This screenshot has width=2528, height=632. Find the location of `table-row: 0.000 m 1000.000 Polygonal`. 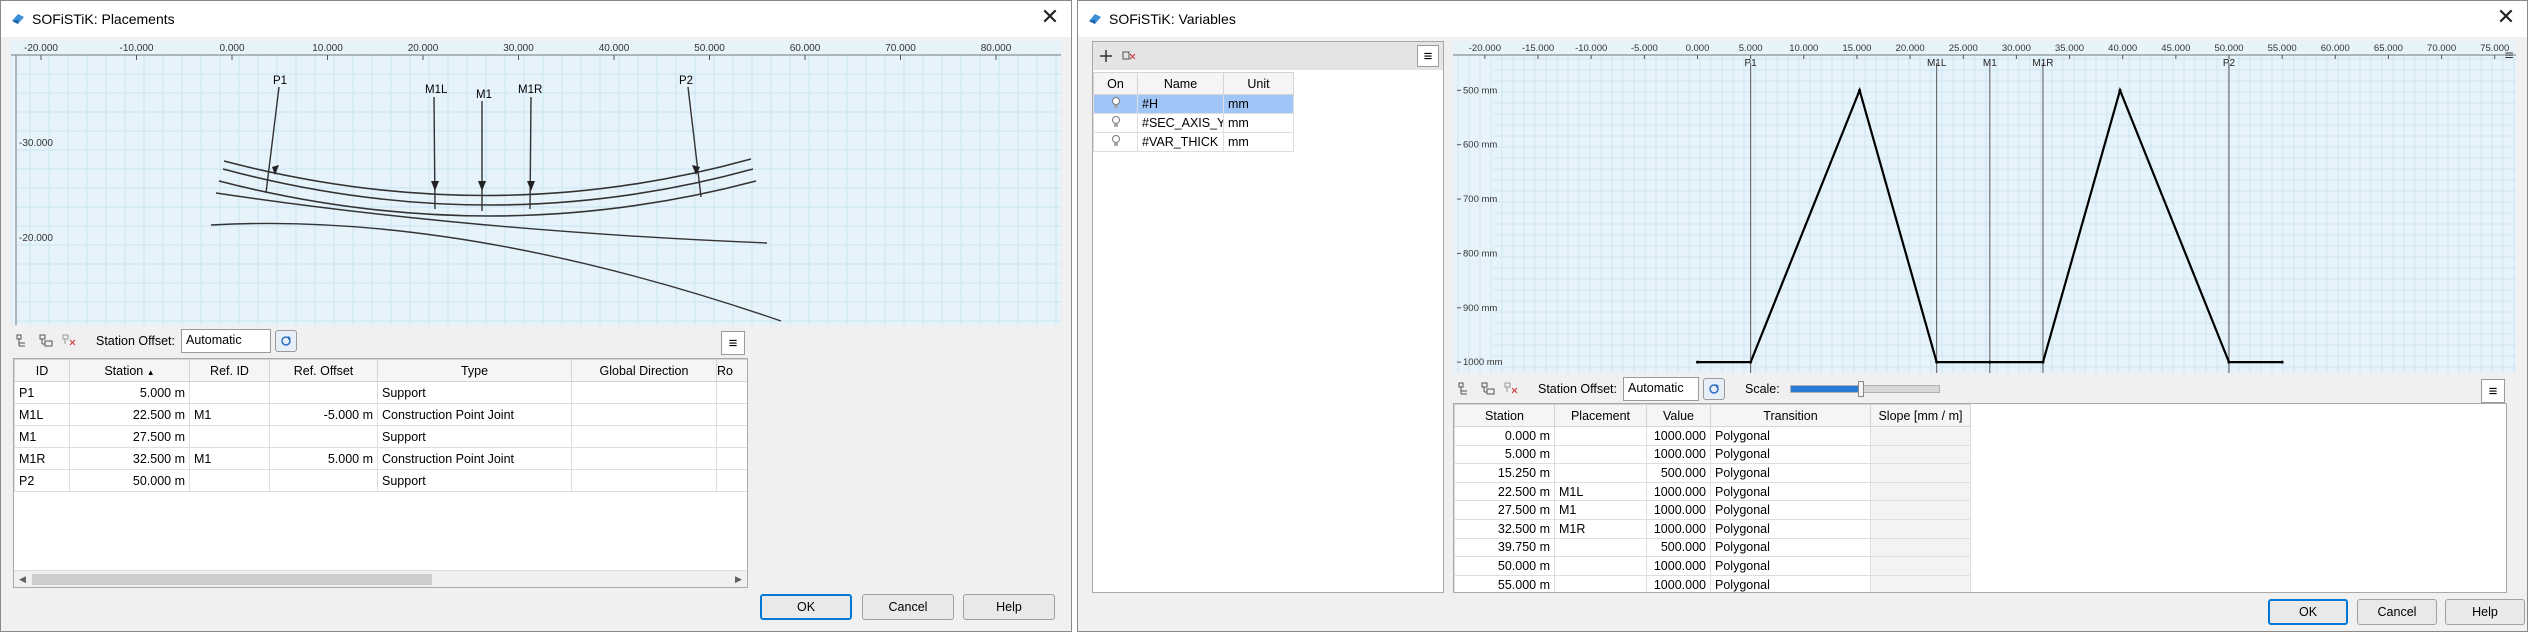

table-row: 0.000 m 1000.000 Polygonal is located at coordinates (1712, 436).